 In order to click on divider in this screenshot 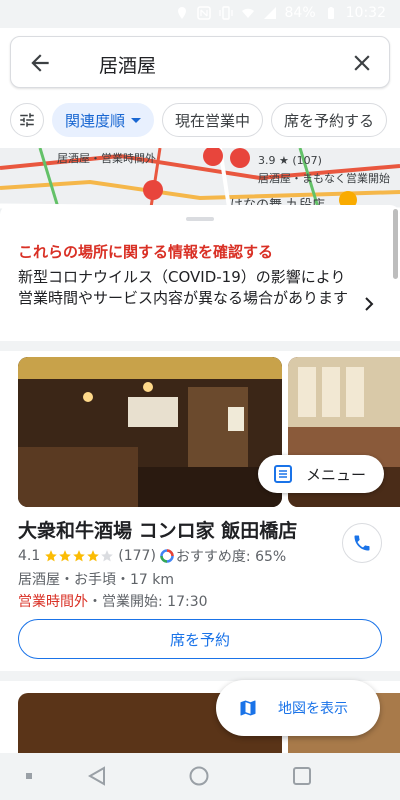, I will do `click(200, 346)`.